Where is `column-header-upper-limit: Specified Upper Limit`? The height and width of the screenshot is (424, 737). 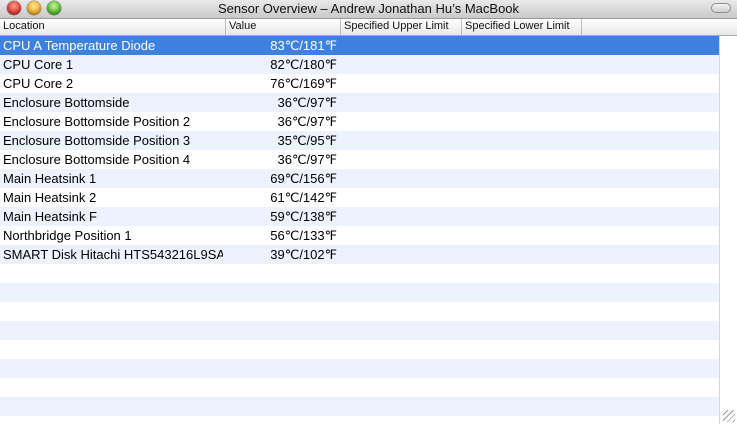 column-header-upper-limit: Specified Upper Limit is located at coordinates (401, 27).